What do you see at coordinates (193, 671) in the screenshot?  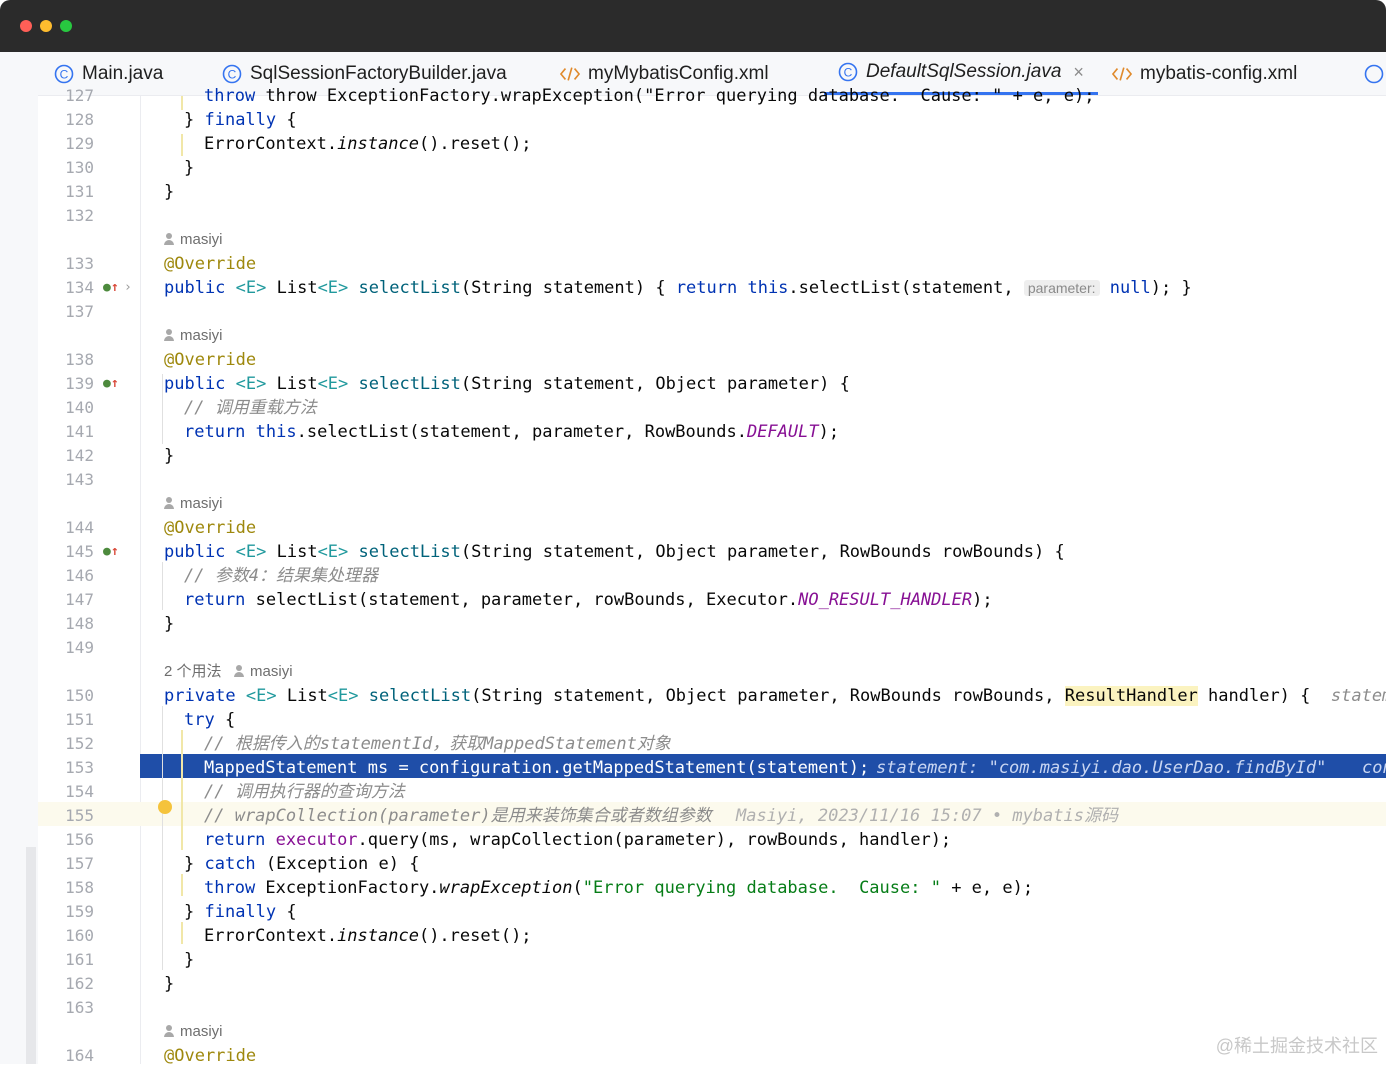 I see `usages-count: 2 个用法` at bounding box center [193, 671].